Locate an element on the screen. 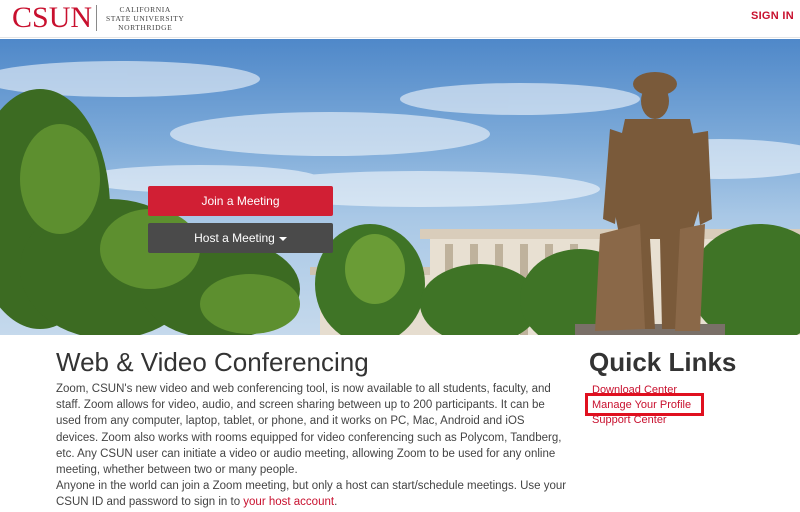 The image size is (800, 512). logo-line-2: STATE UNIVERSITY is located at coordinates (145, 18).